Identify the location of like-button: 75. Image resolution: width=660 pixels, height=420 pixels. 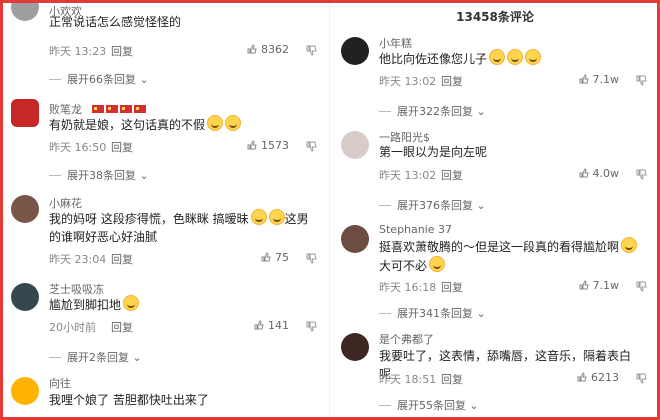
(275, 257).